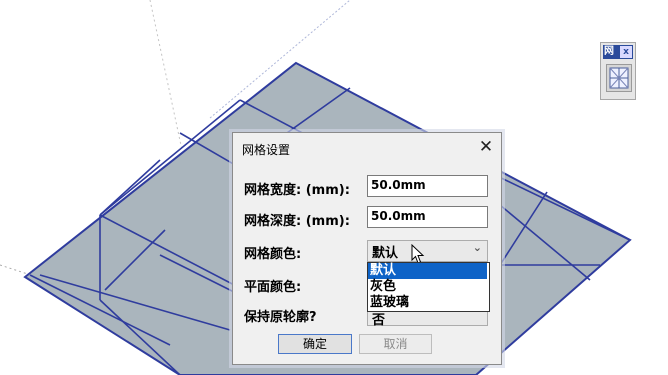 This screenshot has width=668, height=375. Describe the element at coordinates (297, 221) in the screenshot. I see `grid-depth-label: 网格深度: (mm):` at that location.